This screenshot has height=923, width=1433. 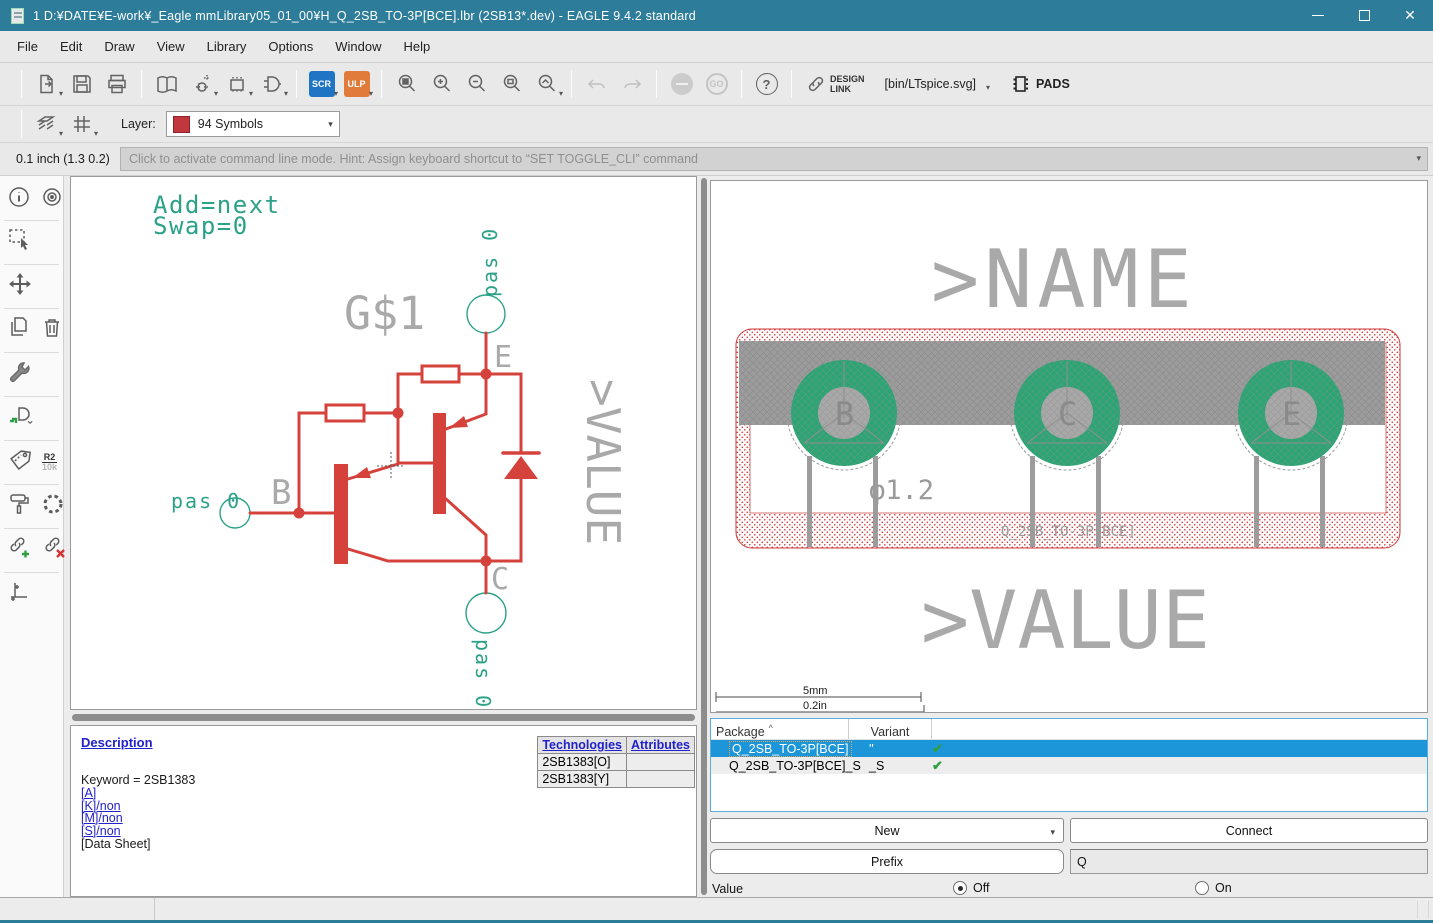 What do you see at coordinates (290, 46) in the screenshot?
I see `menu-options: Options` at bounding box center [290, 46].